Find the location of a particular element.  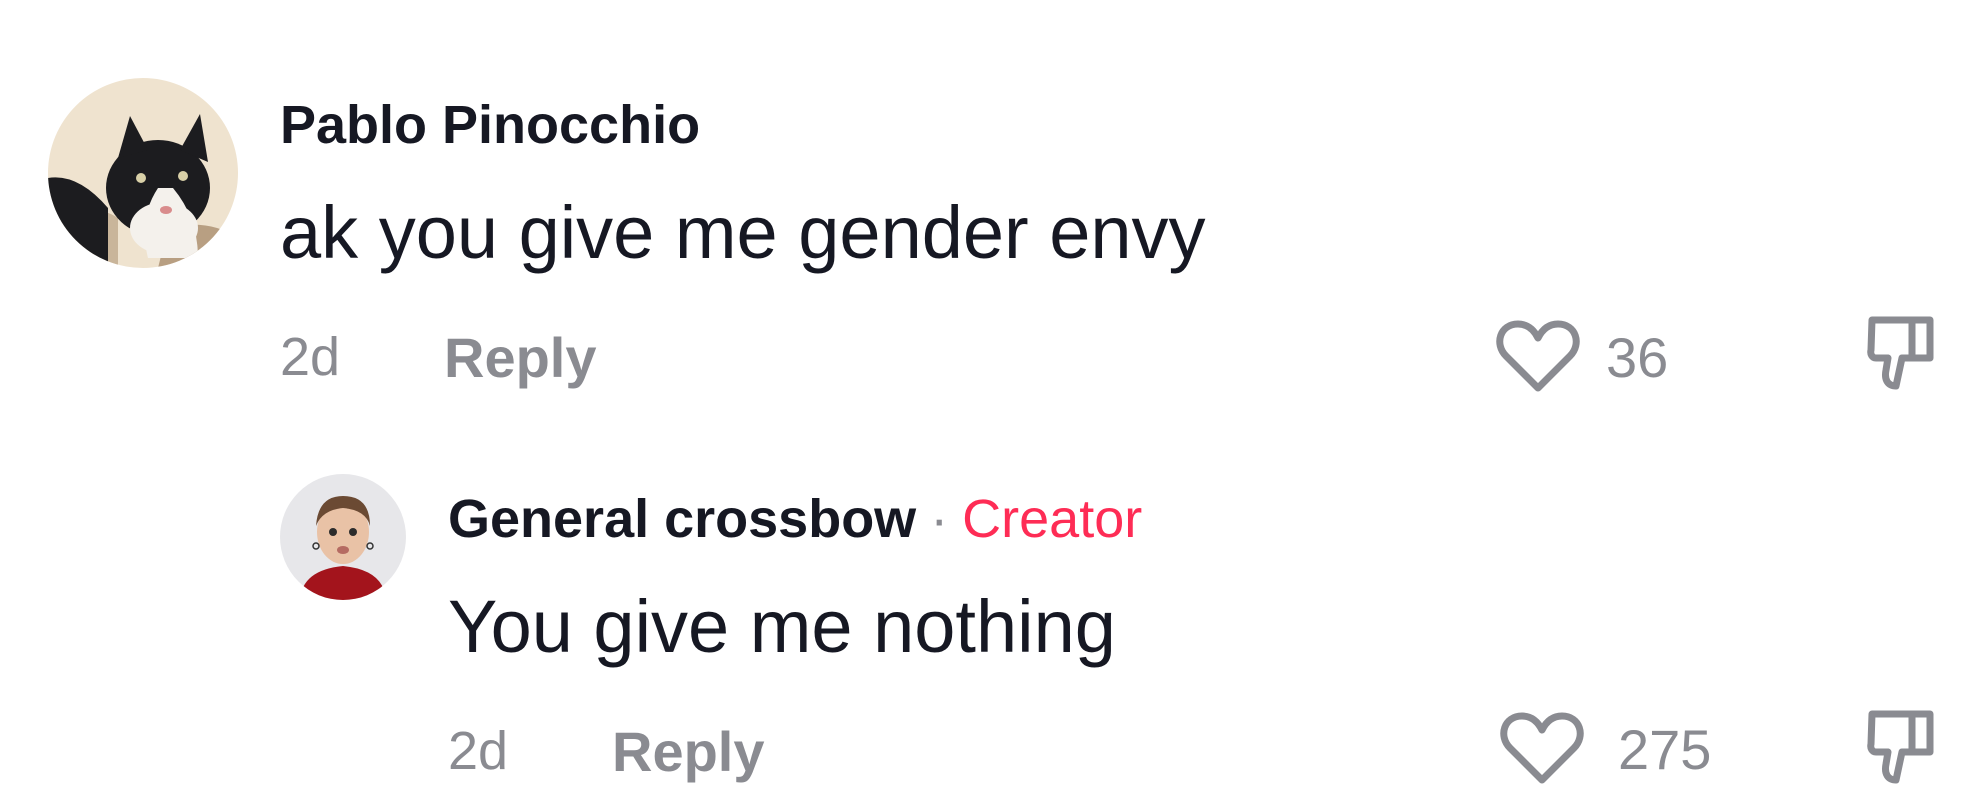

person-avatar-icon is located at coordinates (343, 537).